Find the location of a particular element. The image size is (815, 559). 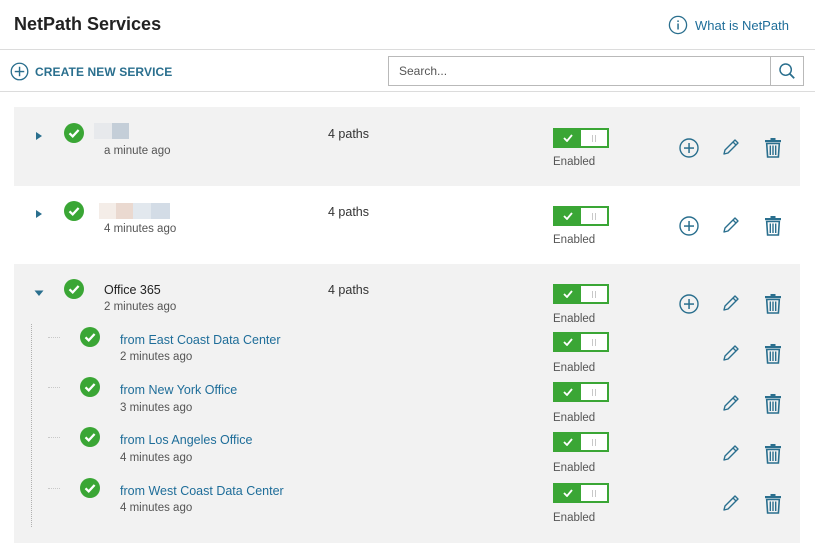

page-header: NetPath Services What is NetPath is located at coordinates (407, 25).